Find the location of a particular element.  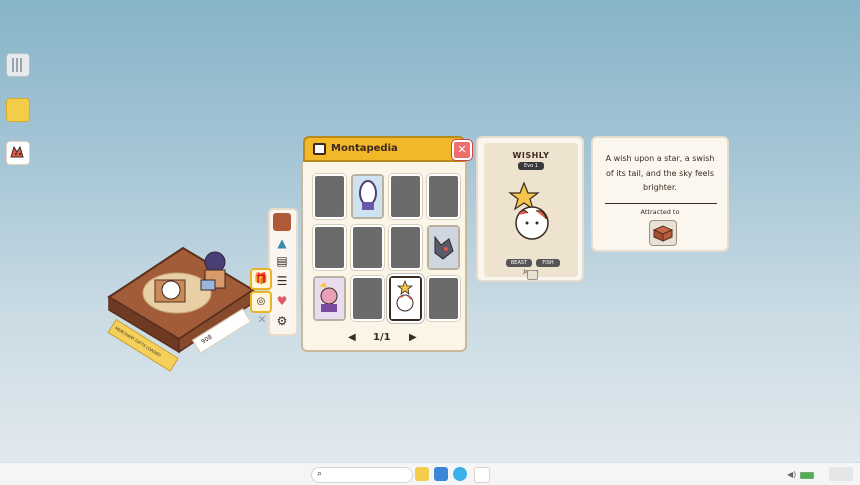

montapedia-panel: Montapedia ✕ ◀ 1/1 ▶ is located at coordinates (386, 244).